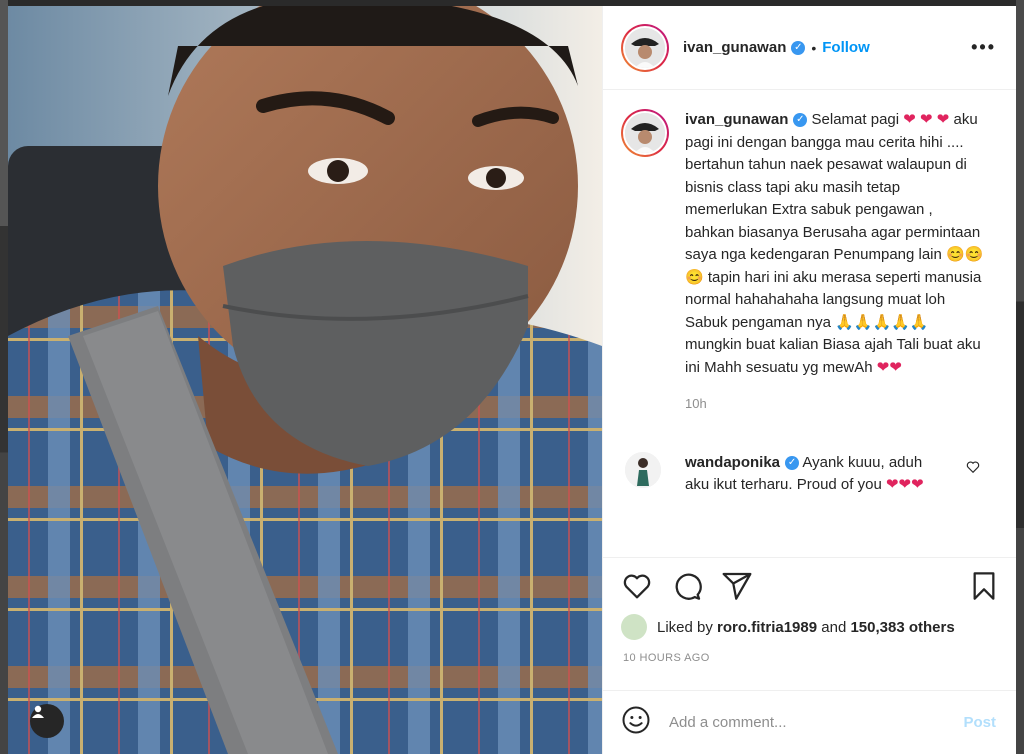  I want to click on likes-others-count: 150,383 others, so click(902, 627).